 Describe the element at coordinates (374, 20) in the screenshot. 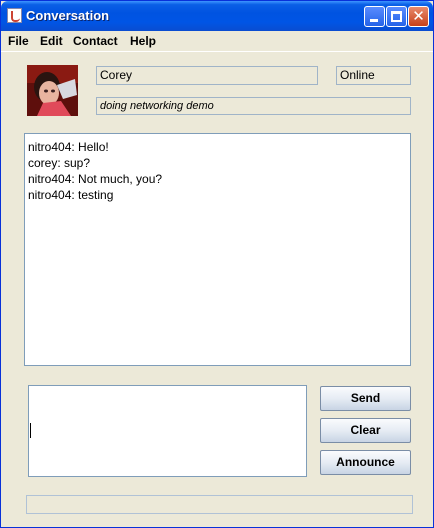

I see `minimize-icon` at that location.